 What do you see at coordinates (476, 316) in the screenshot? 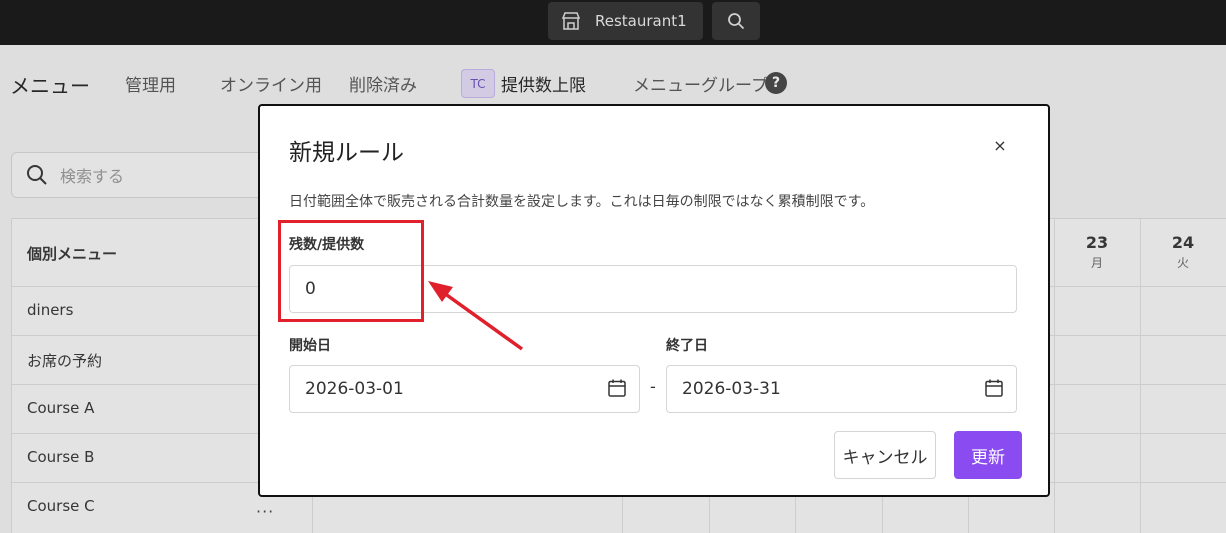
I see `annotation-arrow-icon` at bounding box center [476, 316].